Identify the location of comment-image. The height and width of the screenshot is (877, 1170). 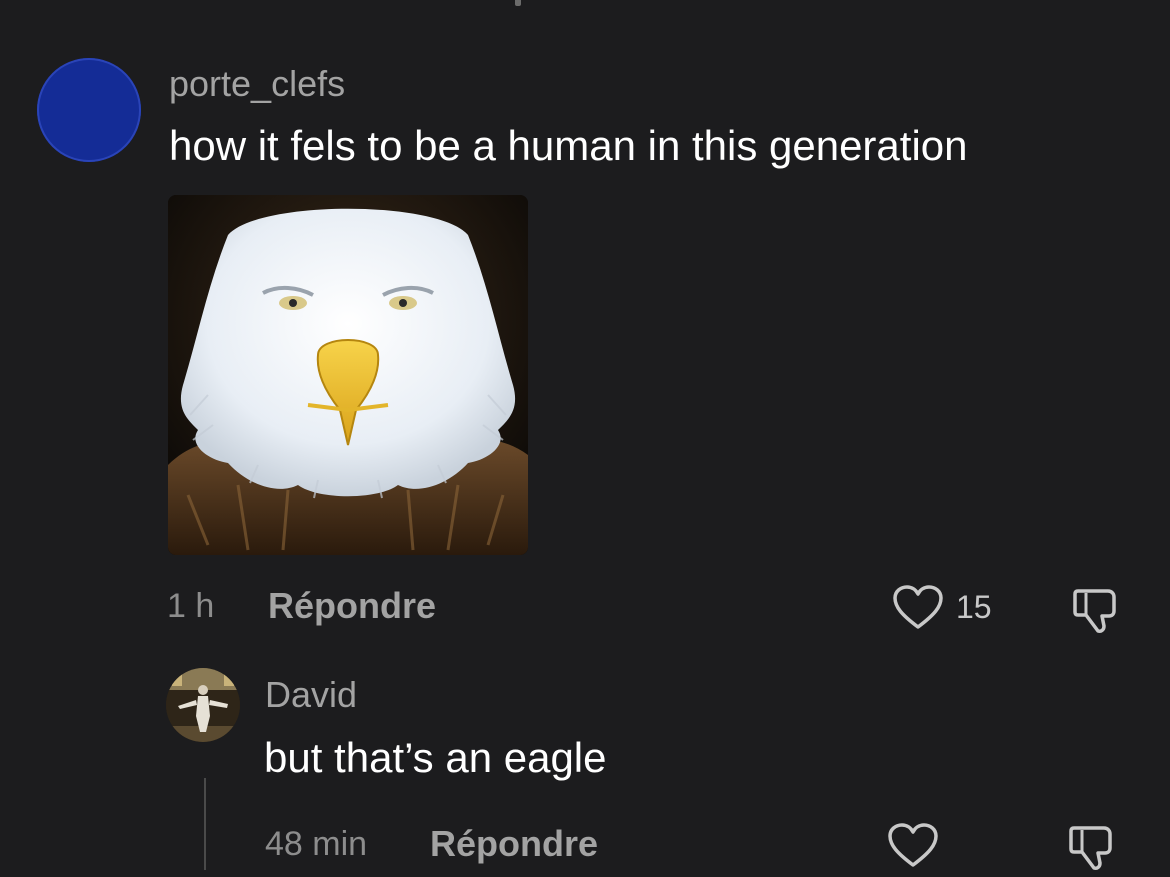
(348, 375).